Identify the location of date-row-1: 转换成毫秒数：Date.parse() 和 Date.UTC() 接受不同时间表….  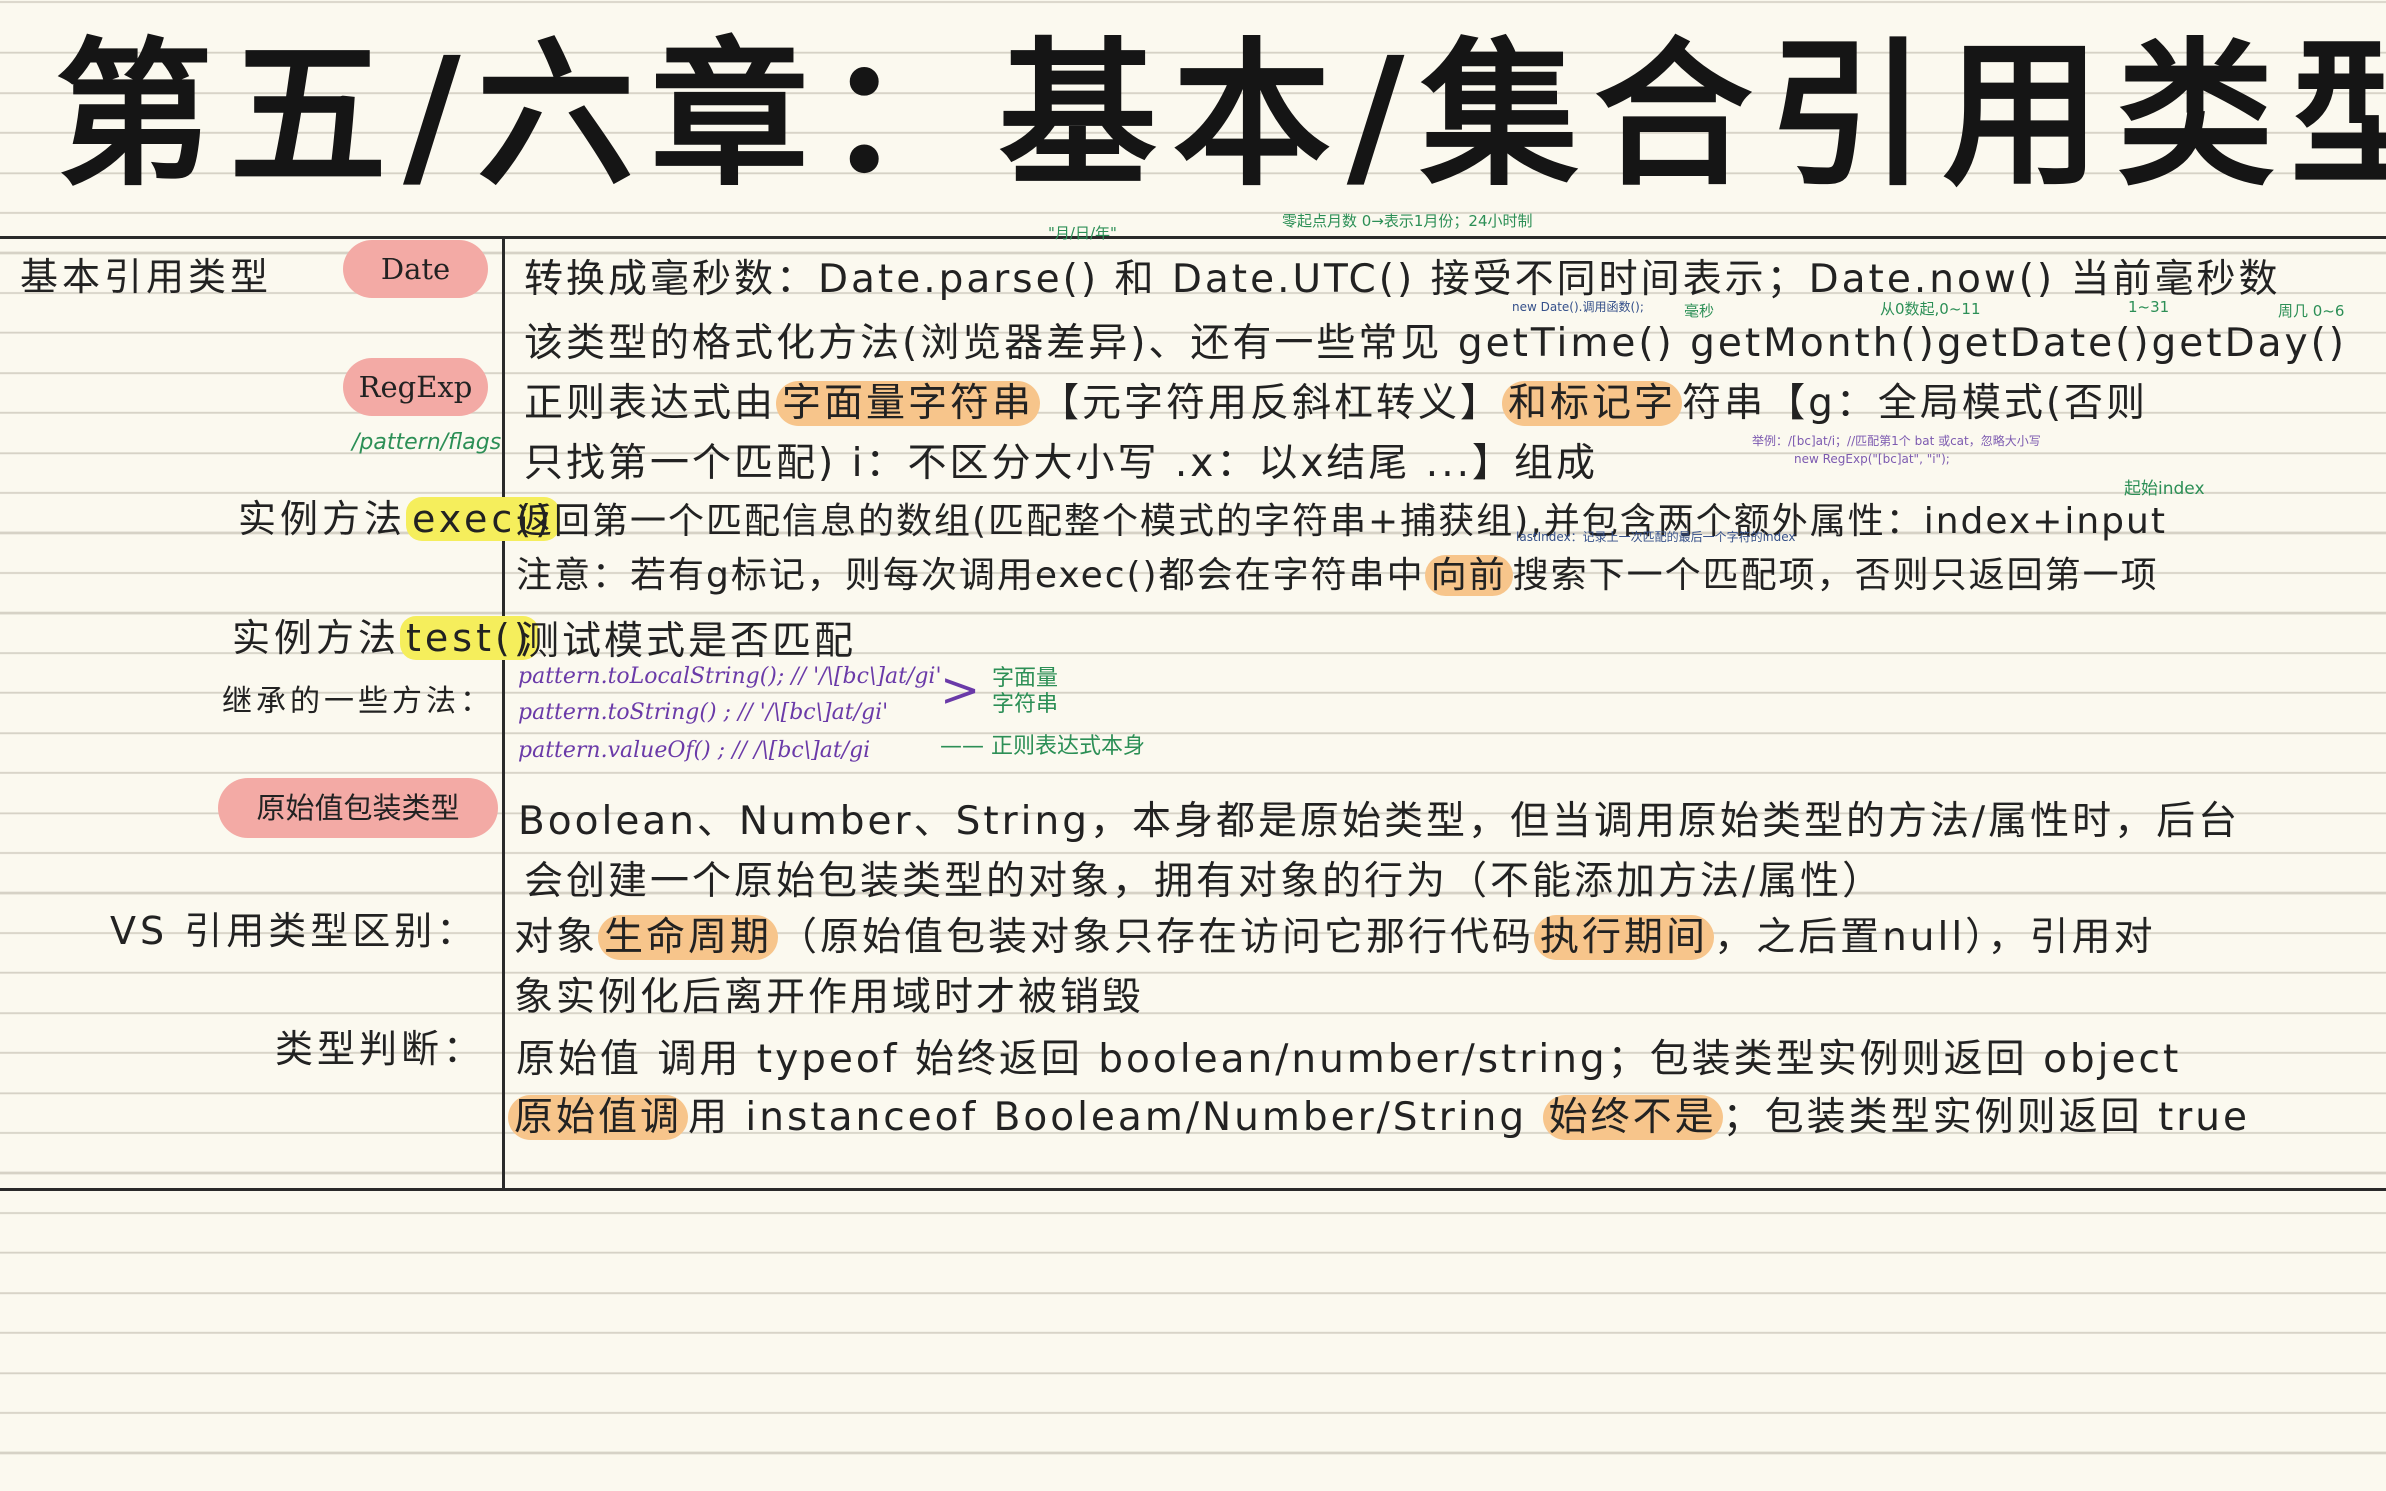
(1402, 279).